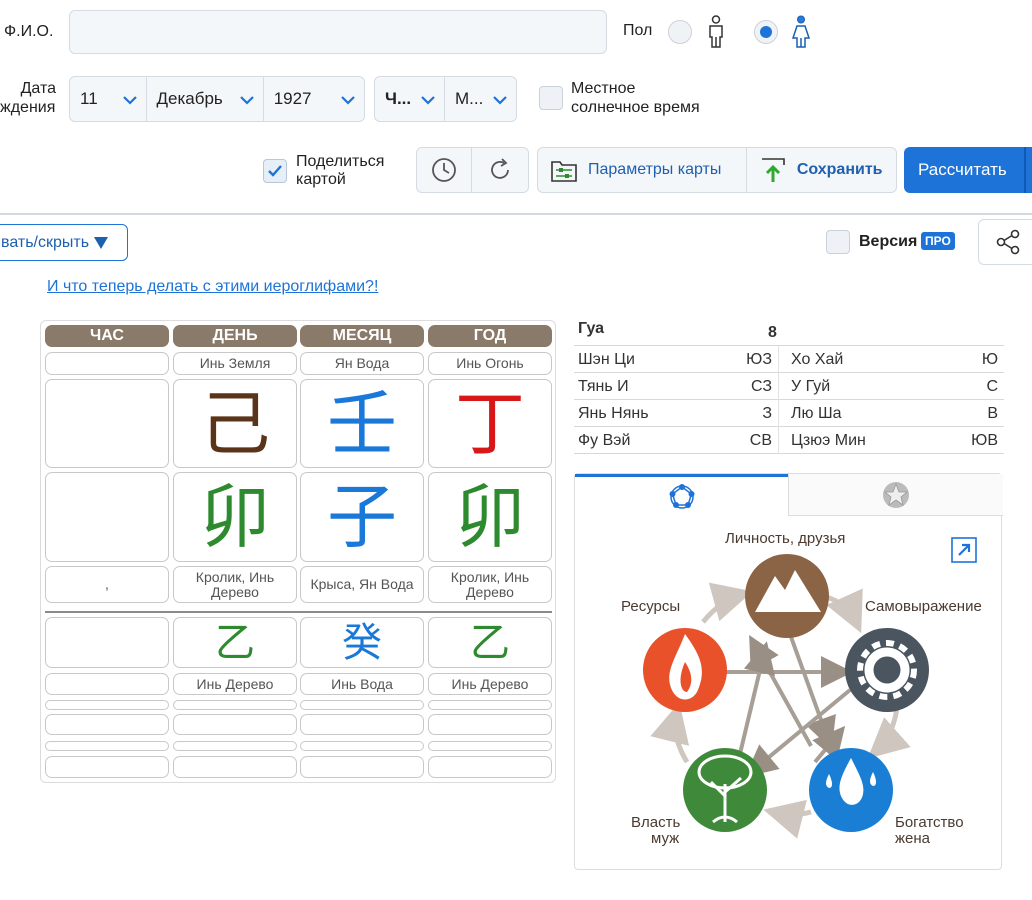  Describe the element at coordinates (767, 413) in the screenshot. I see `gua-direction-value: З` at that location.